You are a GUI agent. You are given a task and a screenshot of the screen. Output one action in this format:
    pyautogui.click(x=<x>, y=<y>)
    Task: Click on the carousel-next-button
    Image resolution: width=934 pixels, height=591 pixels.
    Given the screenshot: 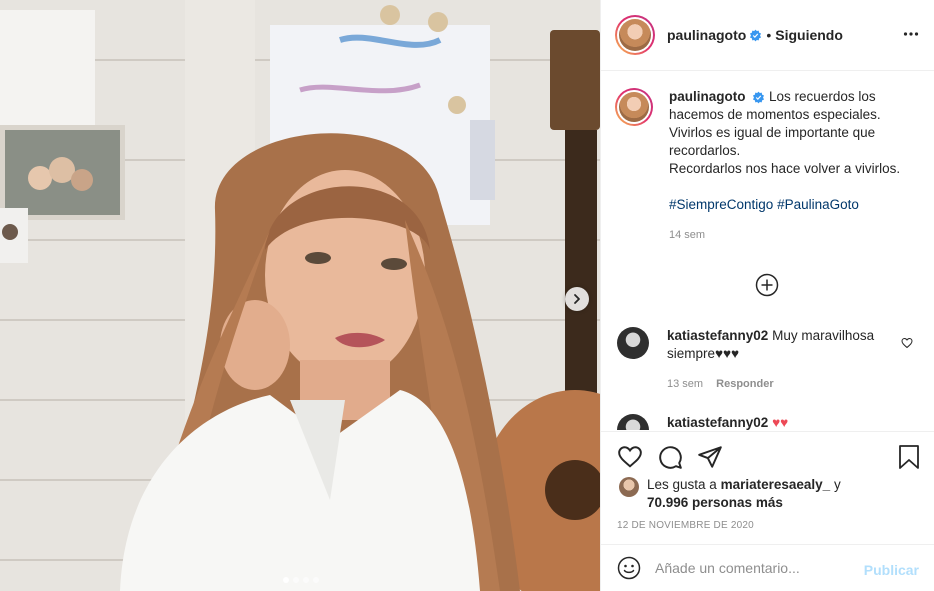 What is the action you would take?
    pyautogui.click(x=577, y=299)
    